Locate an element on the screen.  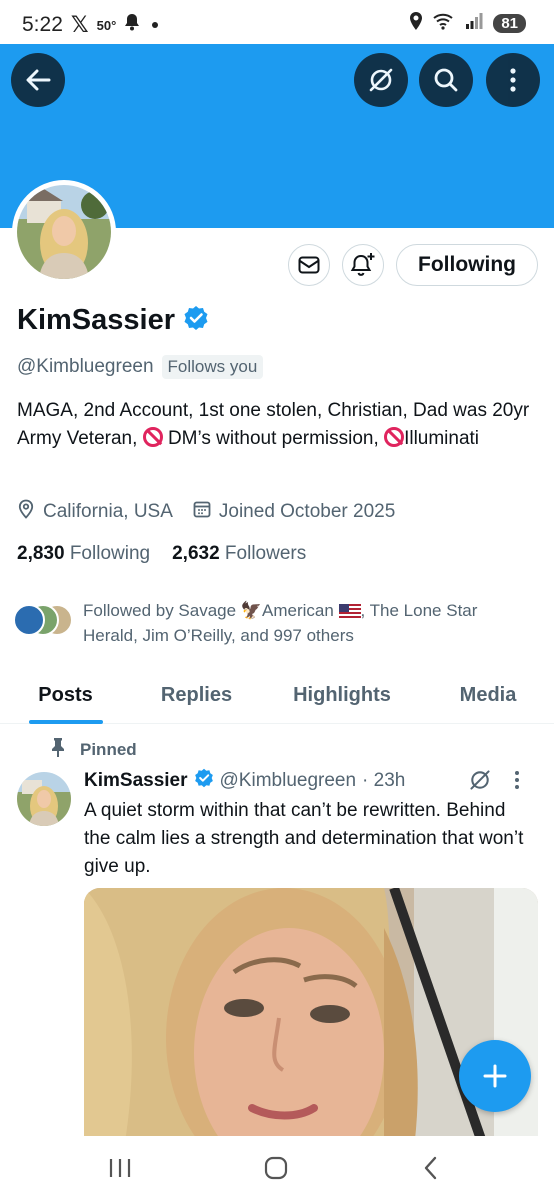
tab-label: Media is located at coordinates (488, 694).